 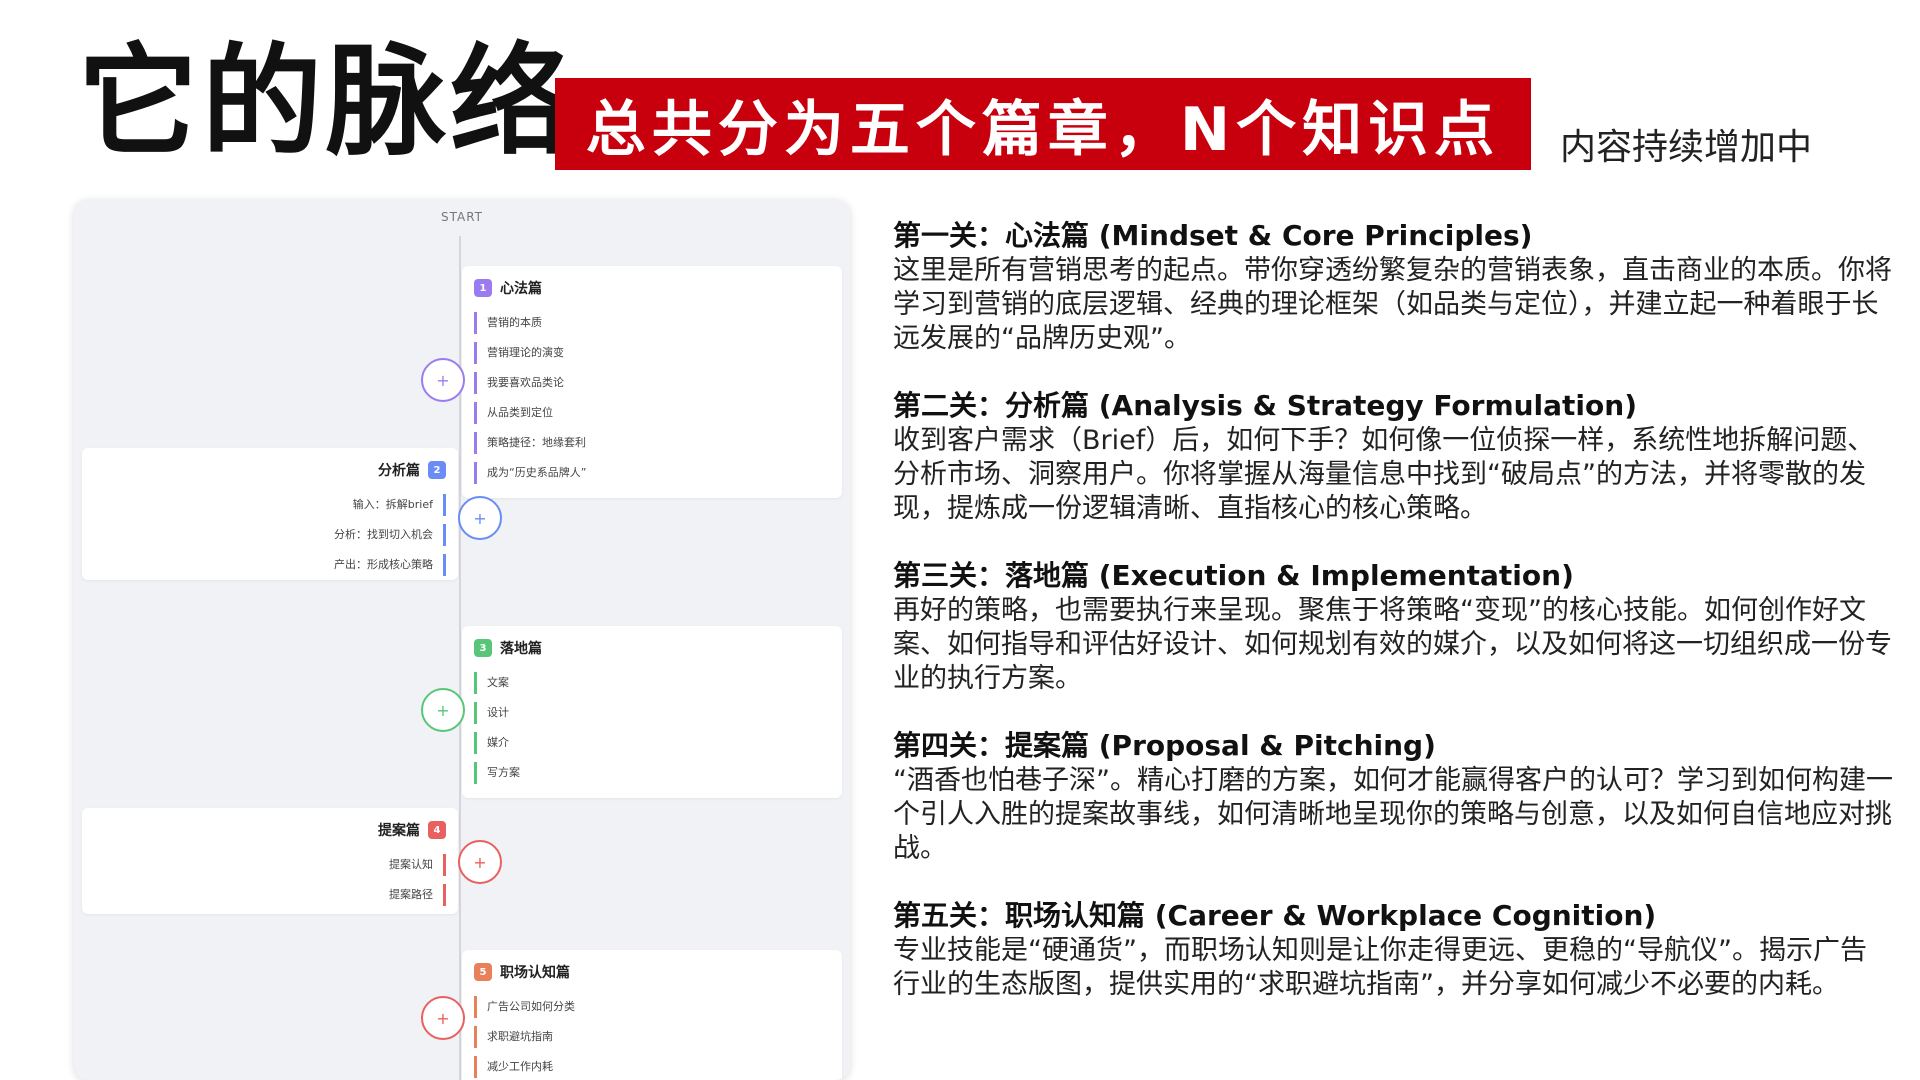 What do you see at coordinates (462, 217) in the screenshot?
I see `start-label: START` at bounding box center [462, 217].